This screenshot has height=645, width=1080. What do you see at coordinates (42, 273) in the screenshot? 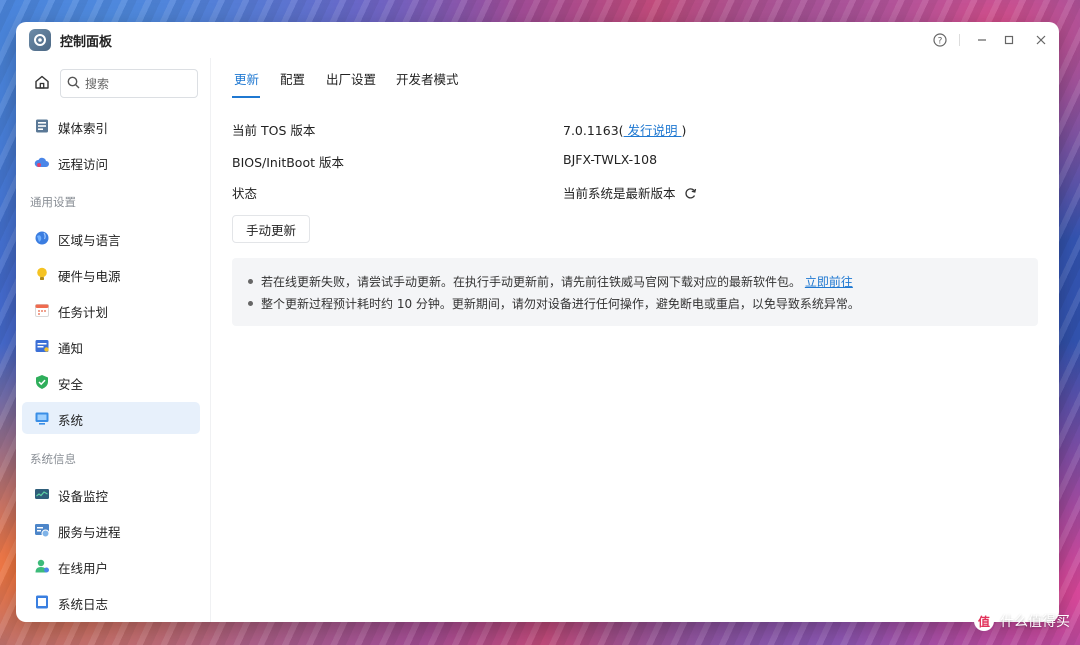
I see `lightbulb-icon` at bounding box center [42, 273].